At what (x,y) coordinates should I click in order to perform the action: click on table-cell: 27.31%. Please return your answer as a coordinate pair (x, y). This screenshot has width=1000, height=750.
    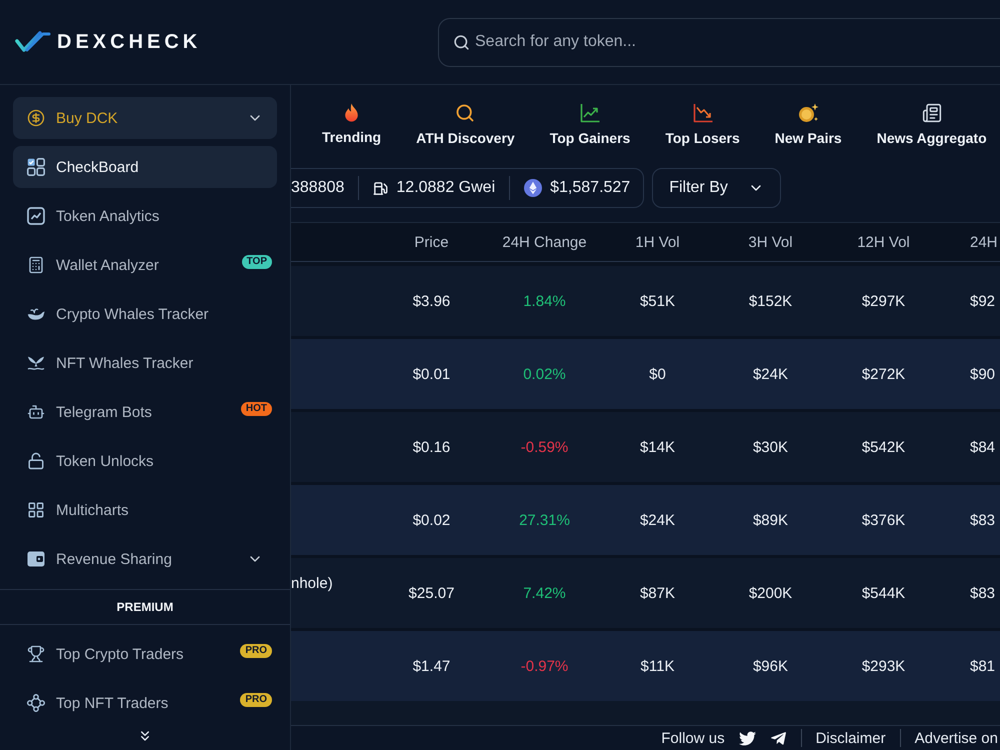
    Looking at the image, I should click on (544, 520).